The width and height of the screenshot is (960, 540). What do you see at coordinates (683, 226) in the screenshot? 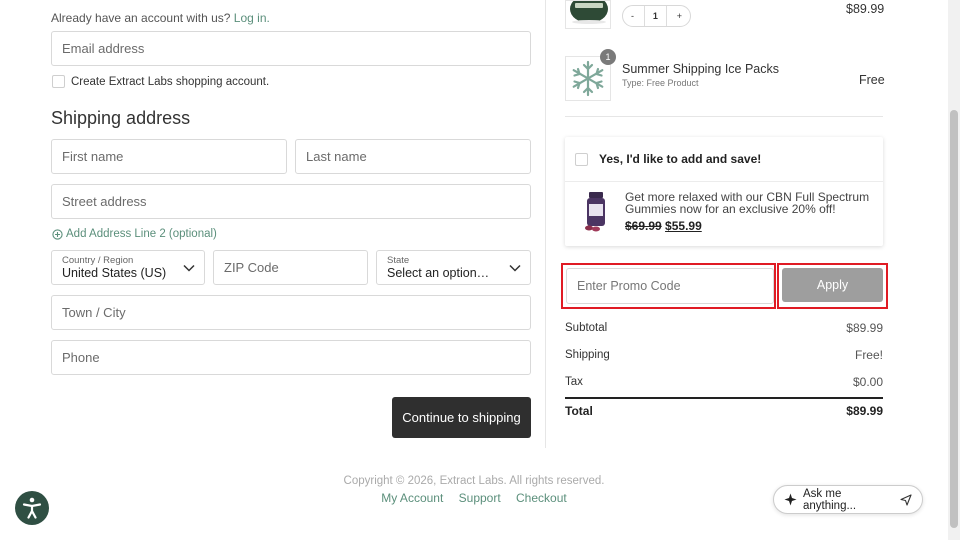
I see `upsell-new-price: $55.99` at bounding box center [683, 226].